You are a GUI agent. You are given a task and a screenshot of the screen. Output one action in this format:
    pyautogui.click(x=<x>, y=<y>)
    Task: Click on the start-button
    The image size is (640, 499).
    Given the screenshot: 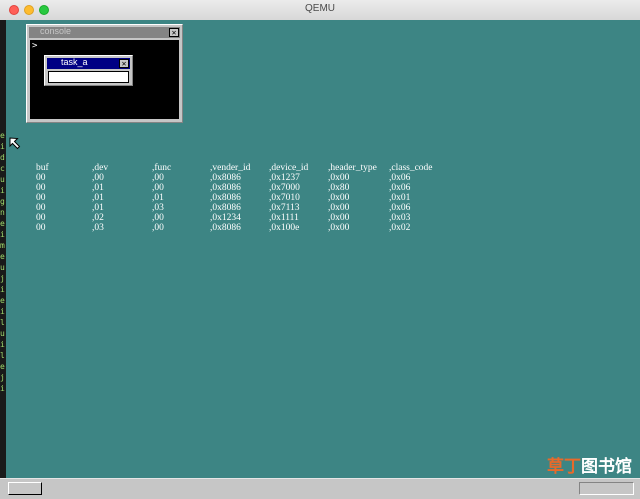 What is the action you would take?
    pyautogui.click(x=25, y=488)
    